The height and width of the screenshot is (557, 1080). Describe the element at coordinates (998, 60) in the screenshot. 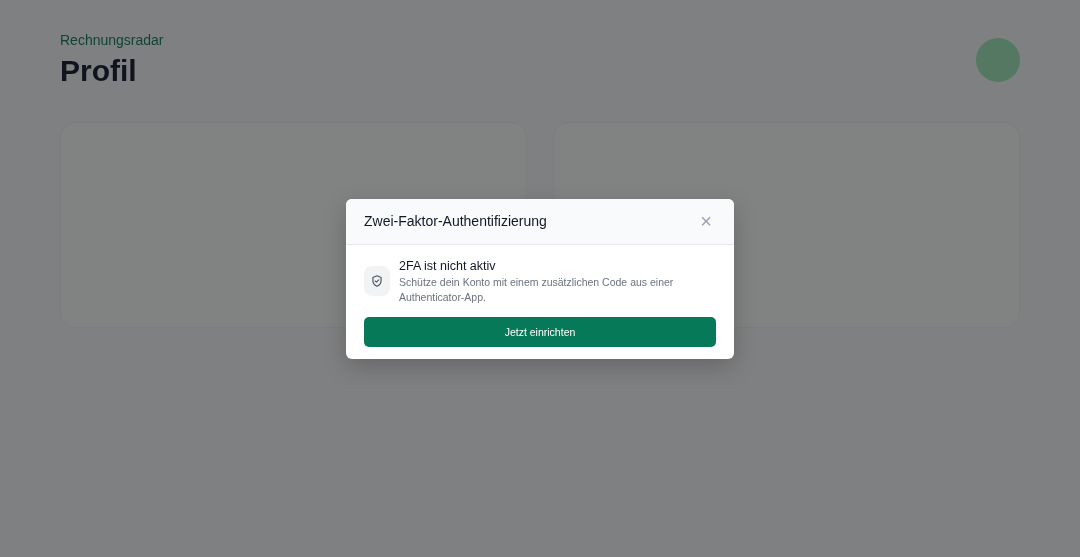

I see `avatar` at that location.